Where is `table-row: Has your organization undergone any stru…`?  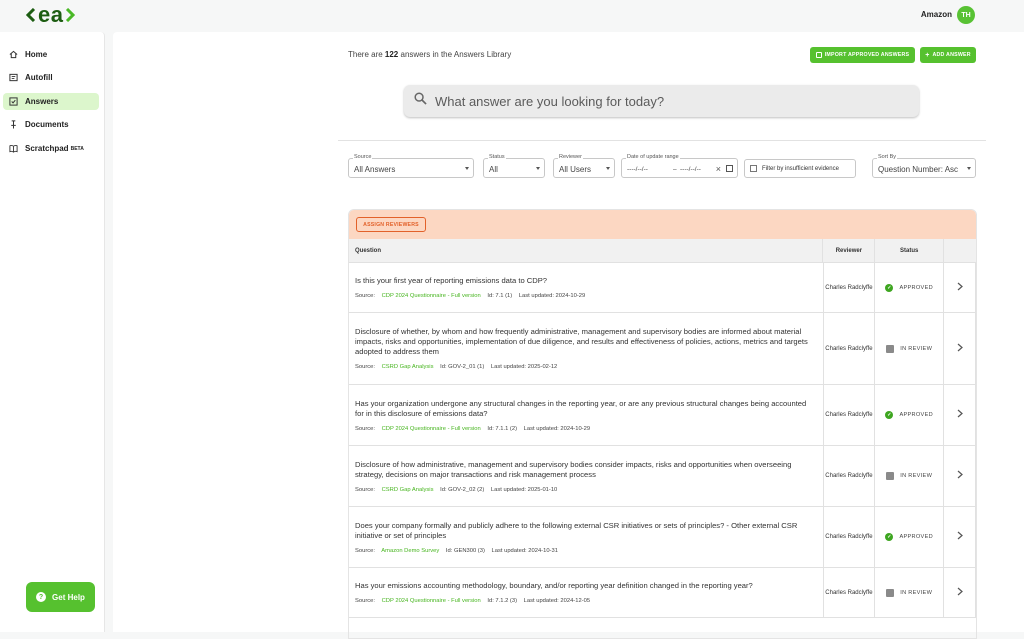
table-row: Has your organization undergone any stru… is located at coordinates (662, 415).